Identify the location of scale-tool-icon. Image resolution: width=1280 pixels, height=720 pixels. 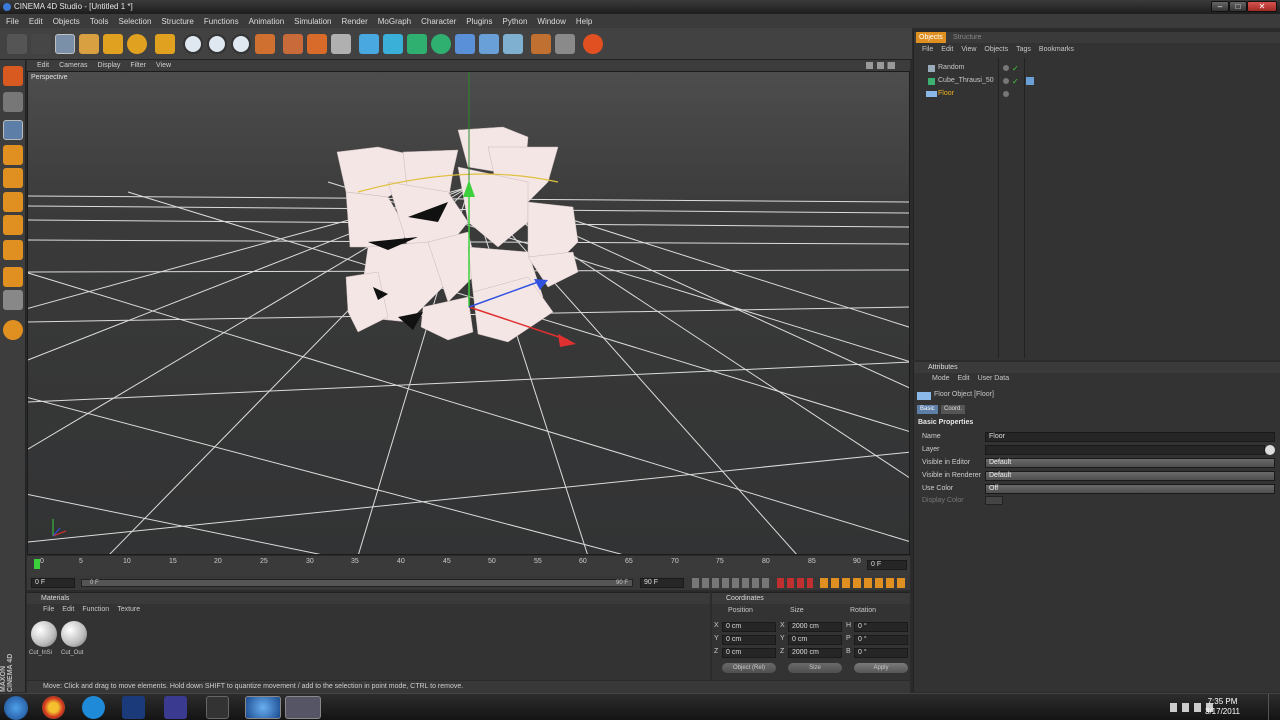
(113, 44).